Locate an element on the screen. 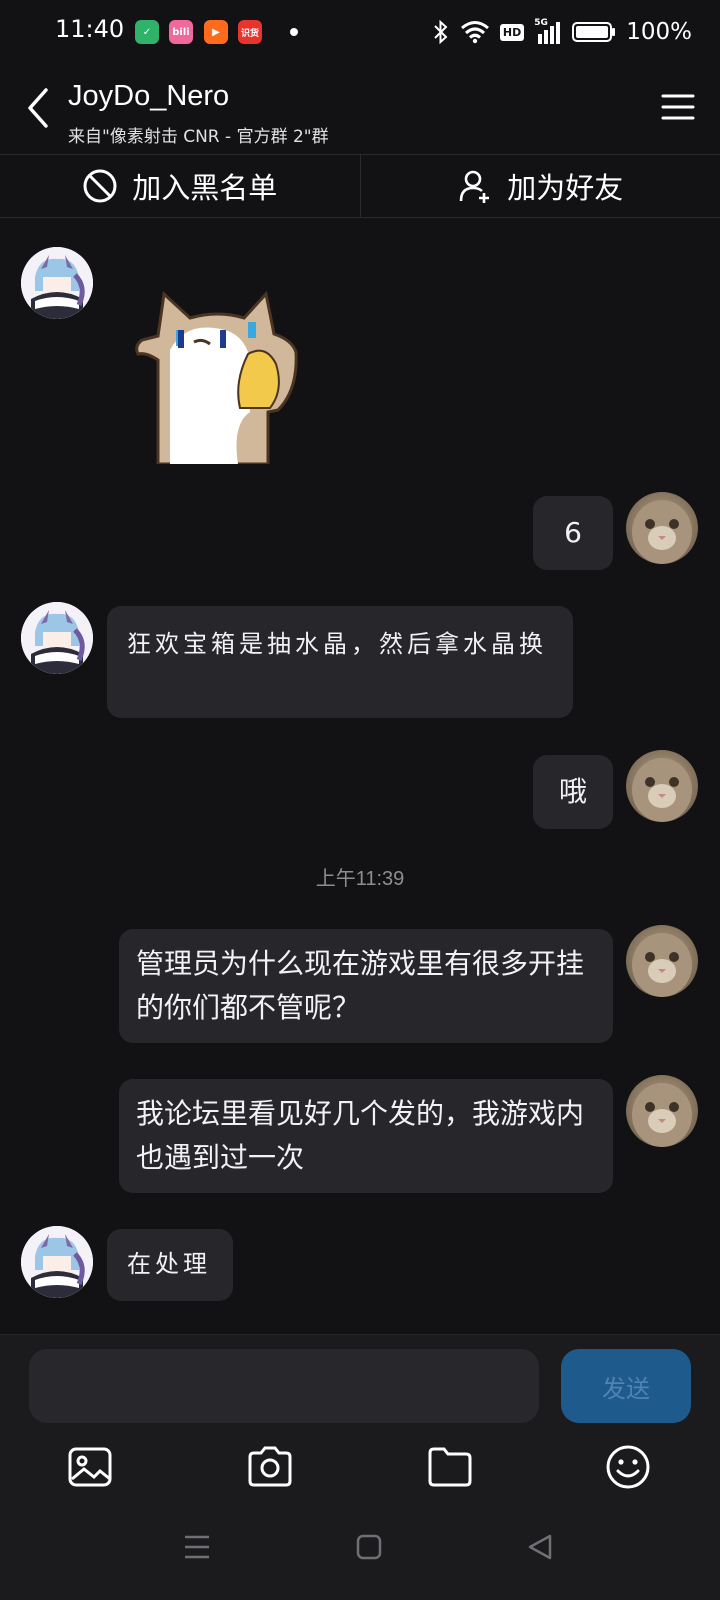 The width and height of the screenshot is (720, 1600). message-bubble-self: 管理员为什么现在游戏里有很多开挂的你们都不管呢？ is located at coordinates (366, 986).